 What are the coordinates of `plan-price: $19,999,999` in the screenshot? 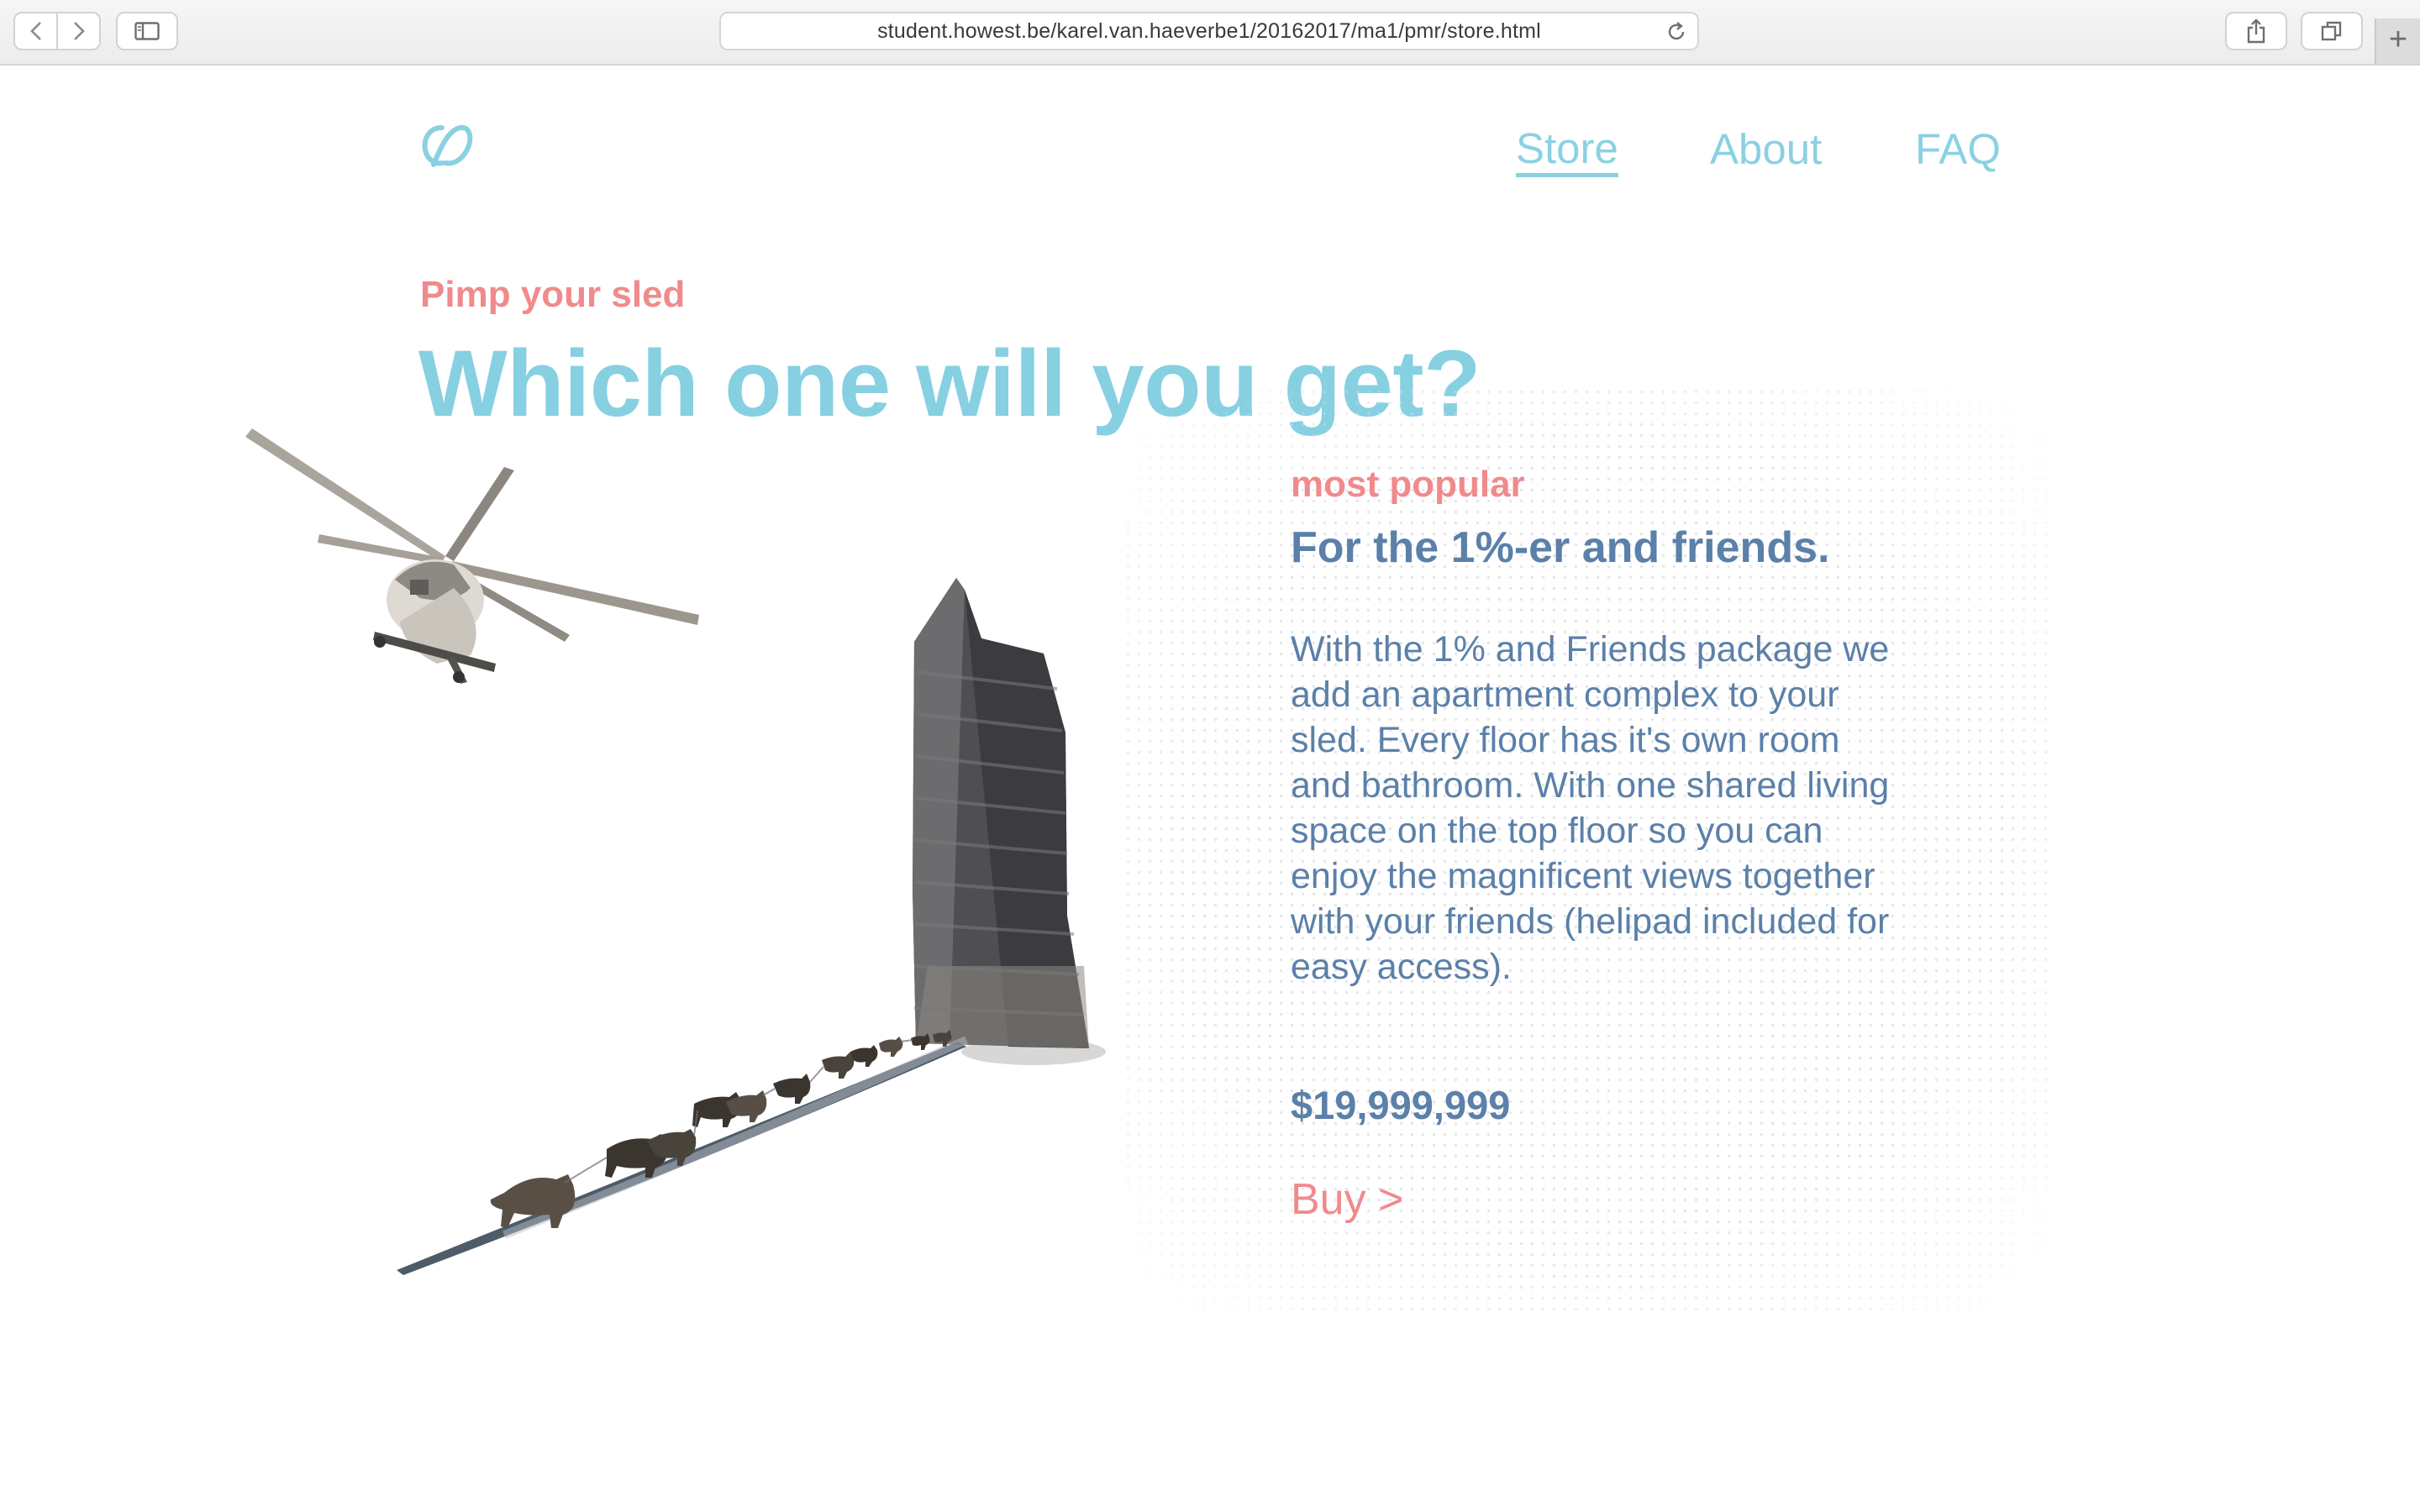 It's located at (1401, 1105).